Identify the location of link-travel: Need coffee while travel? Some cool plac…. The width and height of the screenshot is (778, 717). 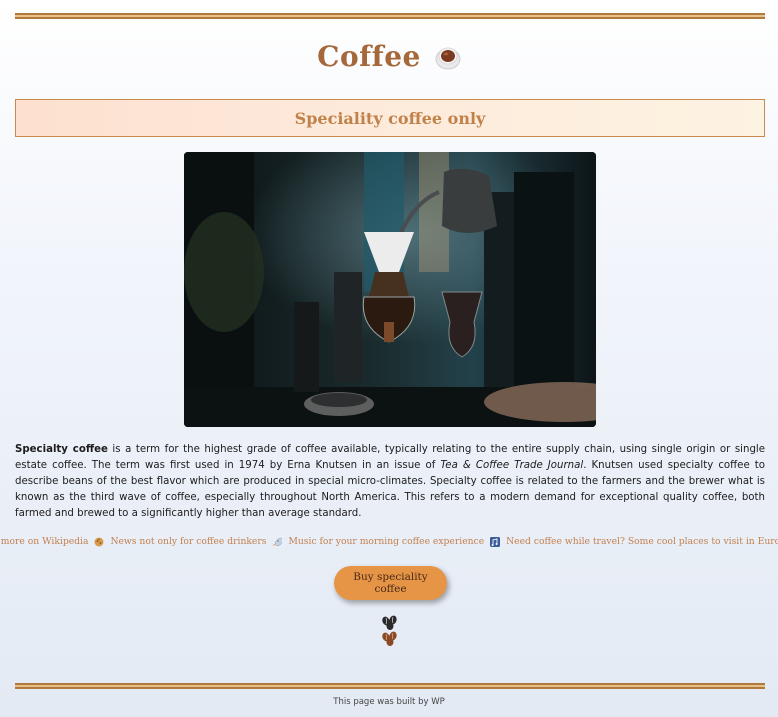
(642, 541).